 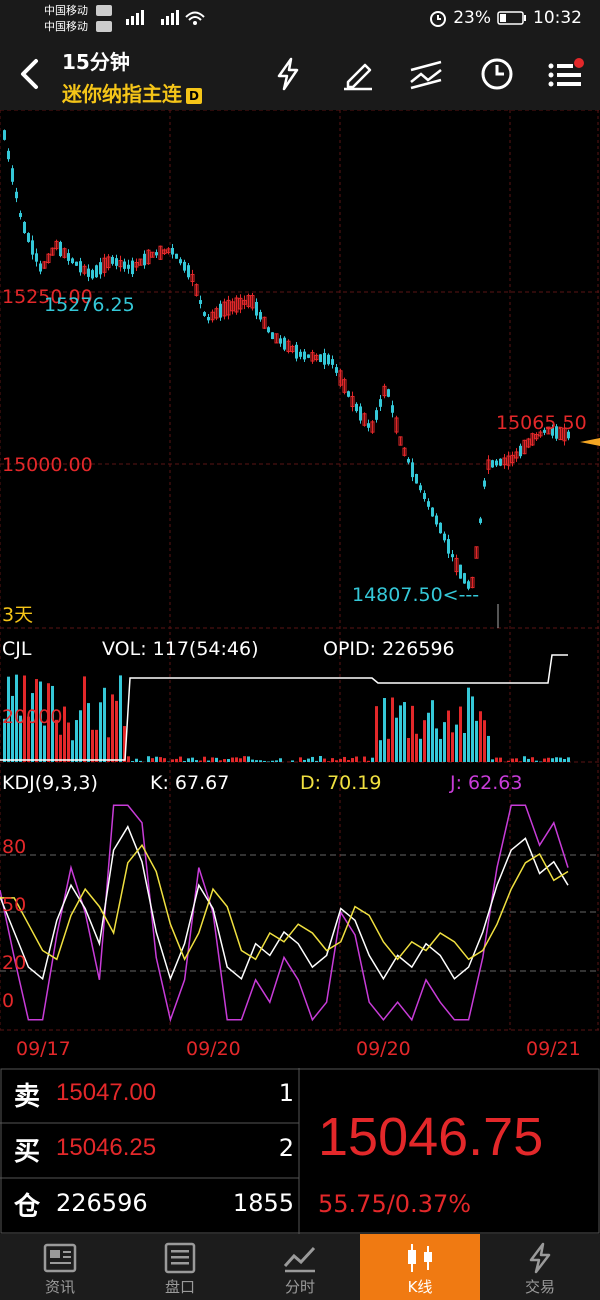 I want to click on open-interest-row: 仓 226596 1855, so click(x=149, y=1205).